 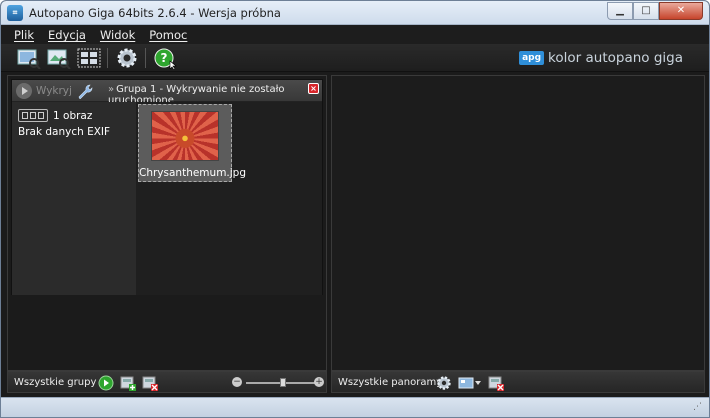 I want to click on import-images-icon, so click(x=29, y=58).